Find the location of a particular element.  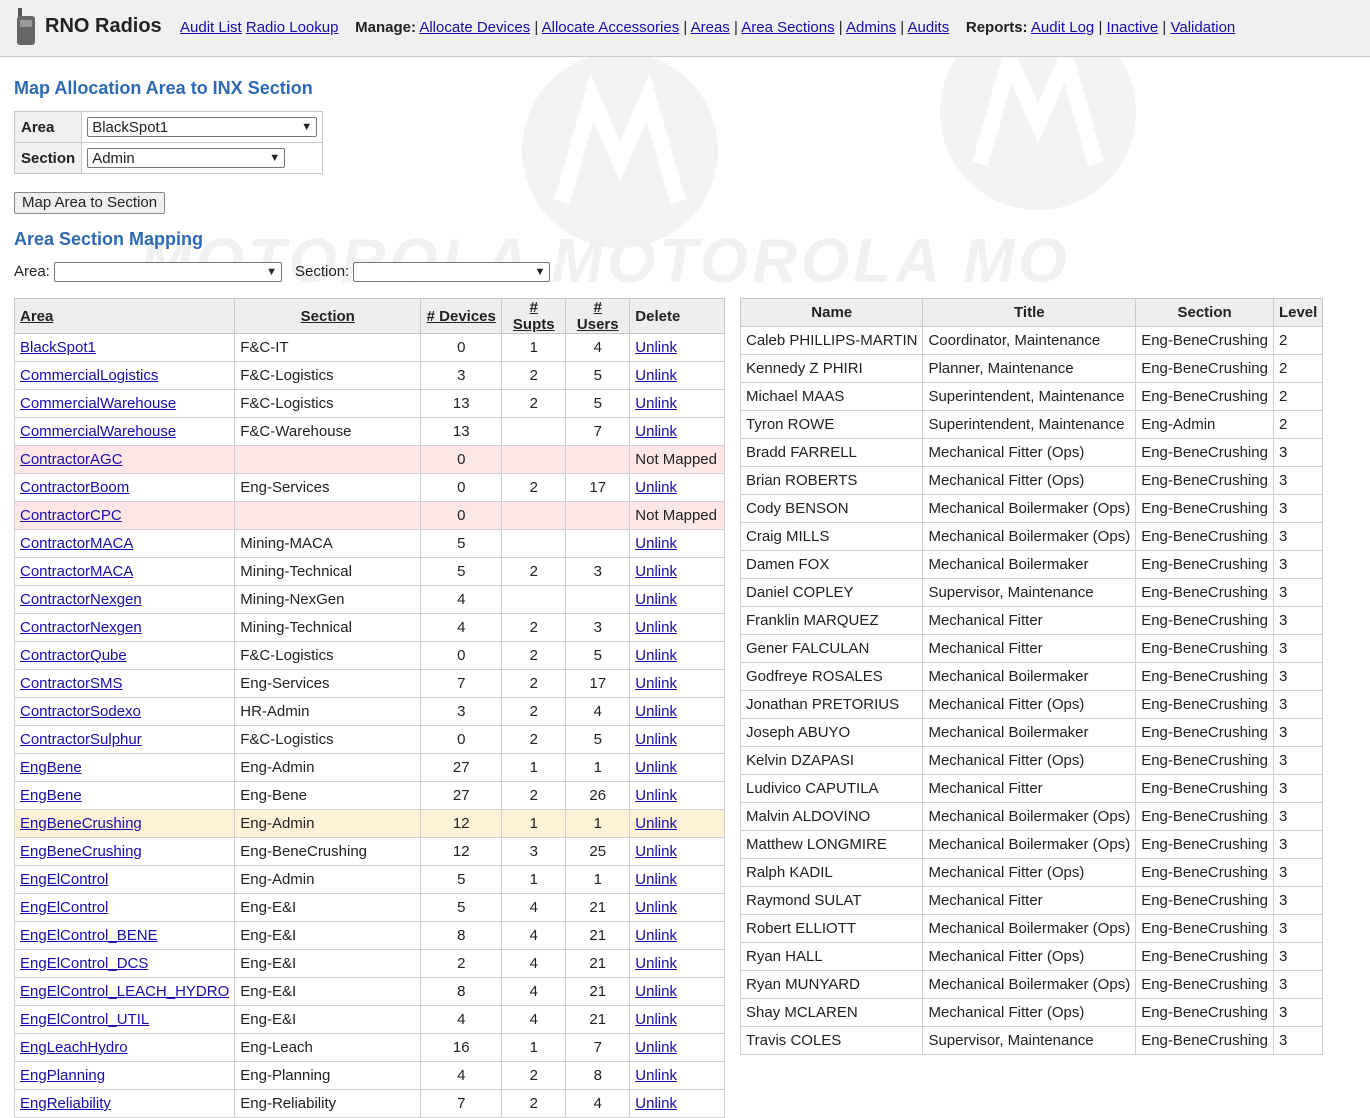

user-name-cell: Franklin MARQUEZ is located at coordinates (831, 620).